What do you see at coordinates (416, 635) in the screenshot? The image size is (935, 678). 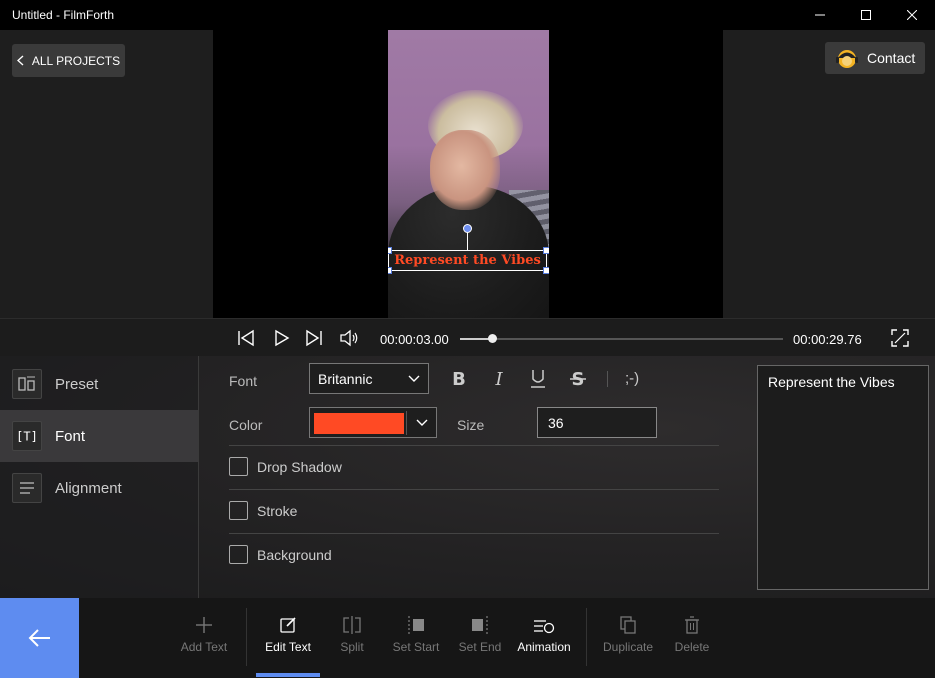 I see `set-start-button: Set Start` at bounding box center [416, 635].